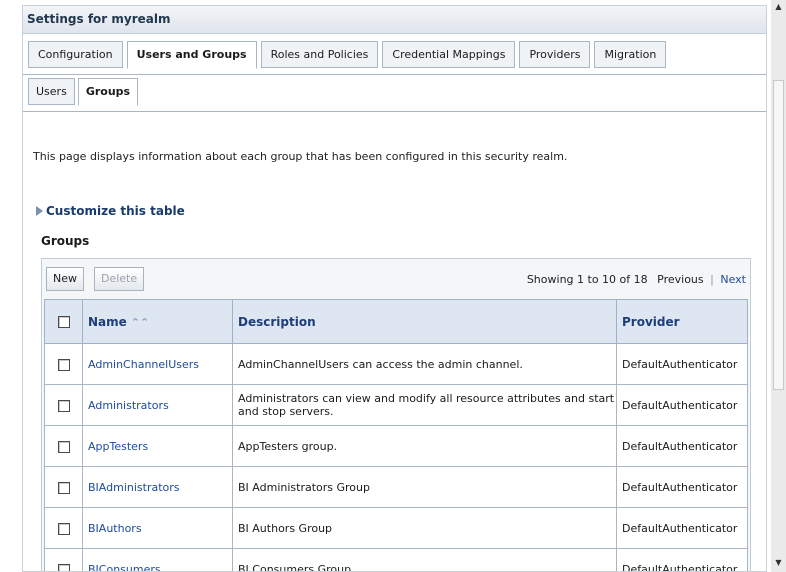 The height and width of the screenshot is (572, 786). What do you see at coordinates (51, 91) in the screenshot?
I see `subtab-users: Users` at bounding box center [51, 91].